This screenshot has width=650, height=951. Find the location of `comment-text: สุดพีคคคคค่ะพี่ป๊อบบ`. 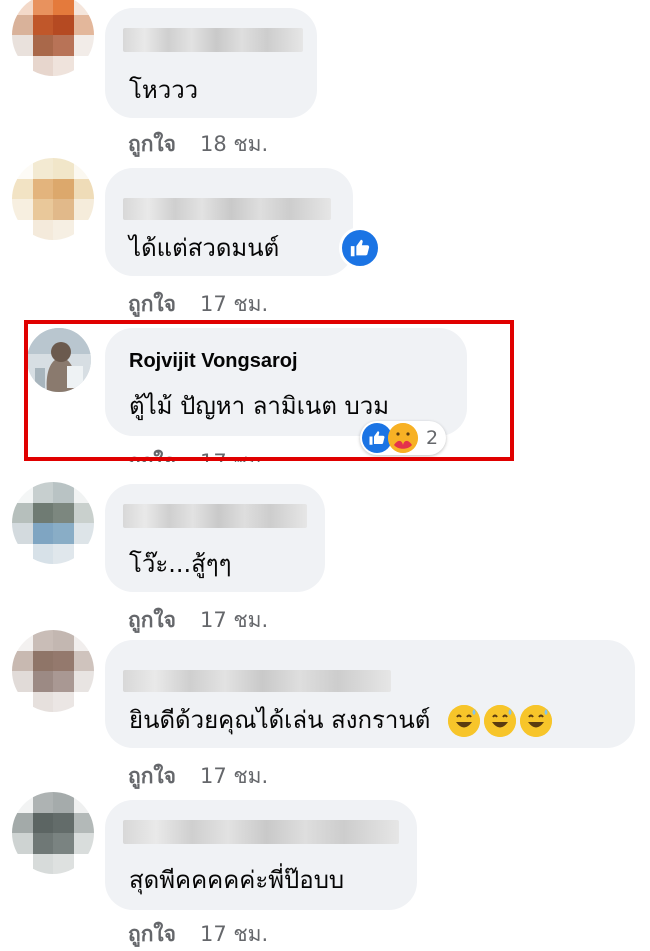

comment-text: สุดพีคคคคค่ะพี่ป๊อบบ is located at coordinates (237, 880).